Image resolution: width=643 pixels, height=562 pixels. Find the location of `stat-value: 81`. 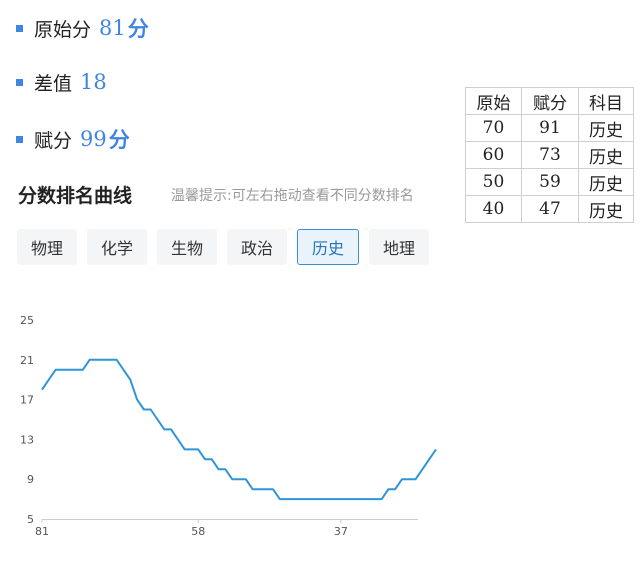

stat-value: 81 is located at coordinates (112, 28).